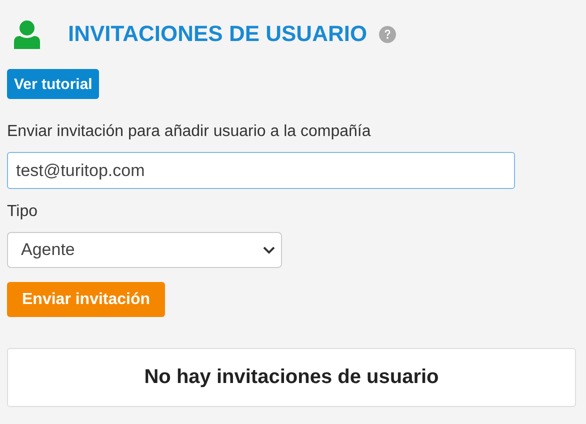  What do you see at coordinates (22, 212) in the screenshot?
I see `type-label: Tipo` at bounding box center [22, 212].